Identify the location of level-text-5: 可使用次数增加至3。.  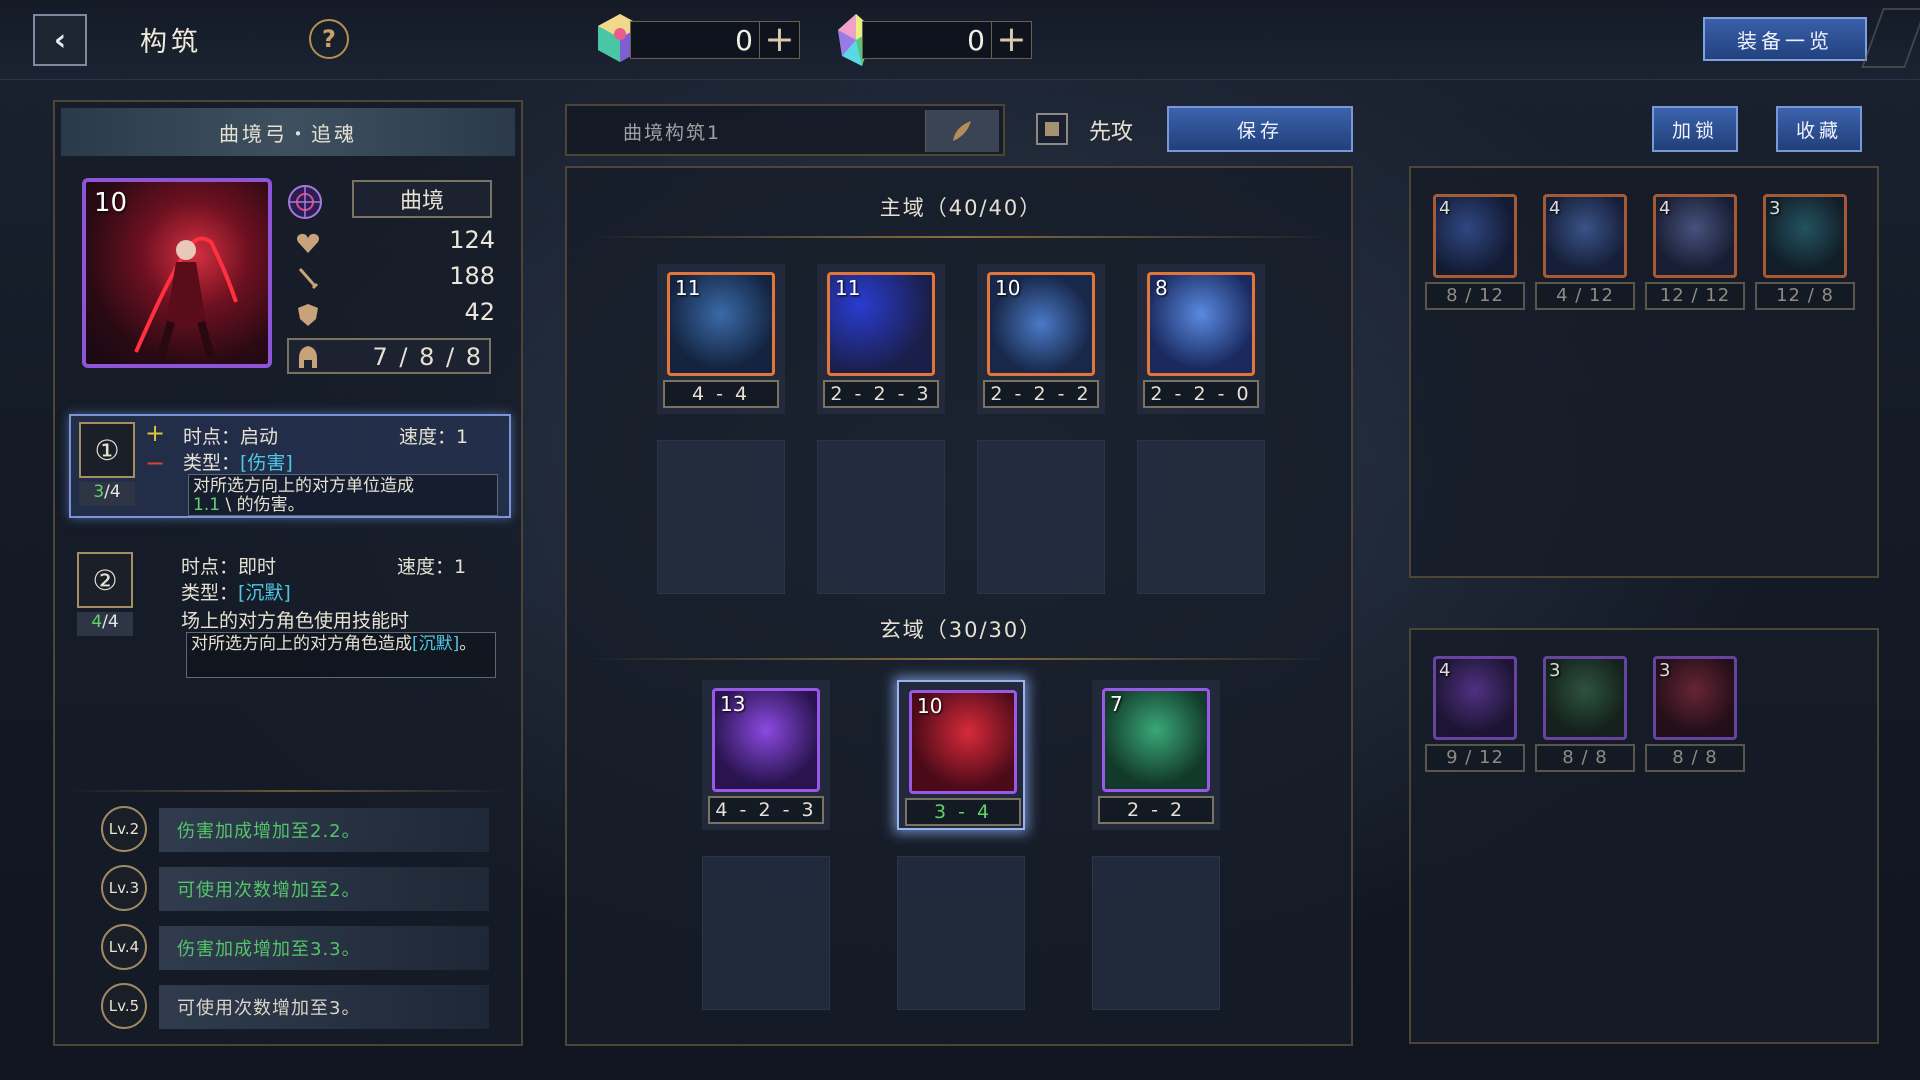
(324, 1007).